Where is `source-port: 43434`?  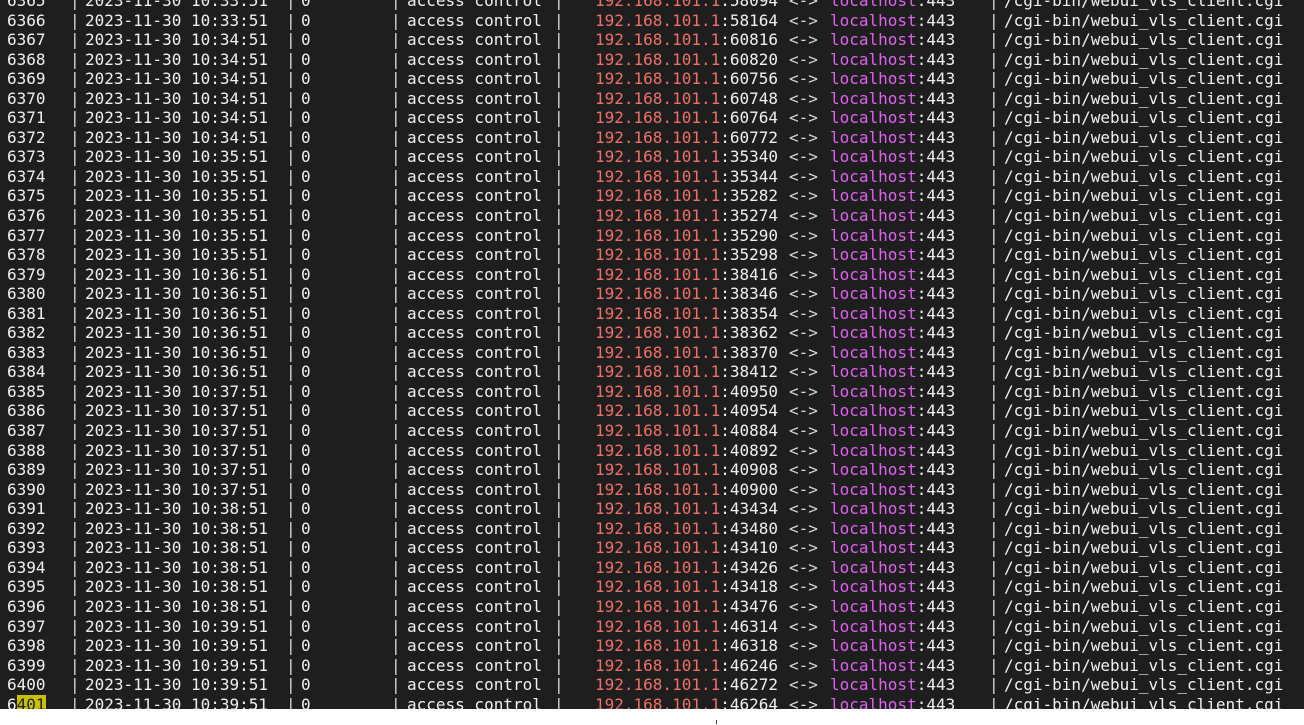 source-port: 43434 is located at coordinates (754, 509).